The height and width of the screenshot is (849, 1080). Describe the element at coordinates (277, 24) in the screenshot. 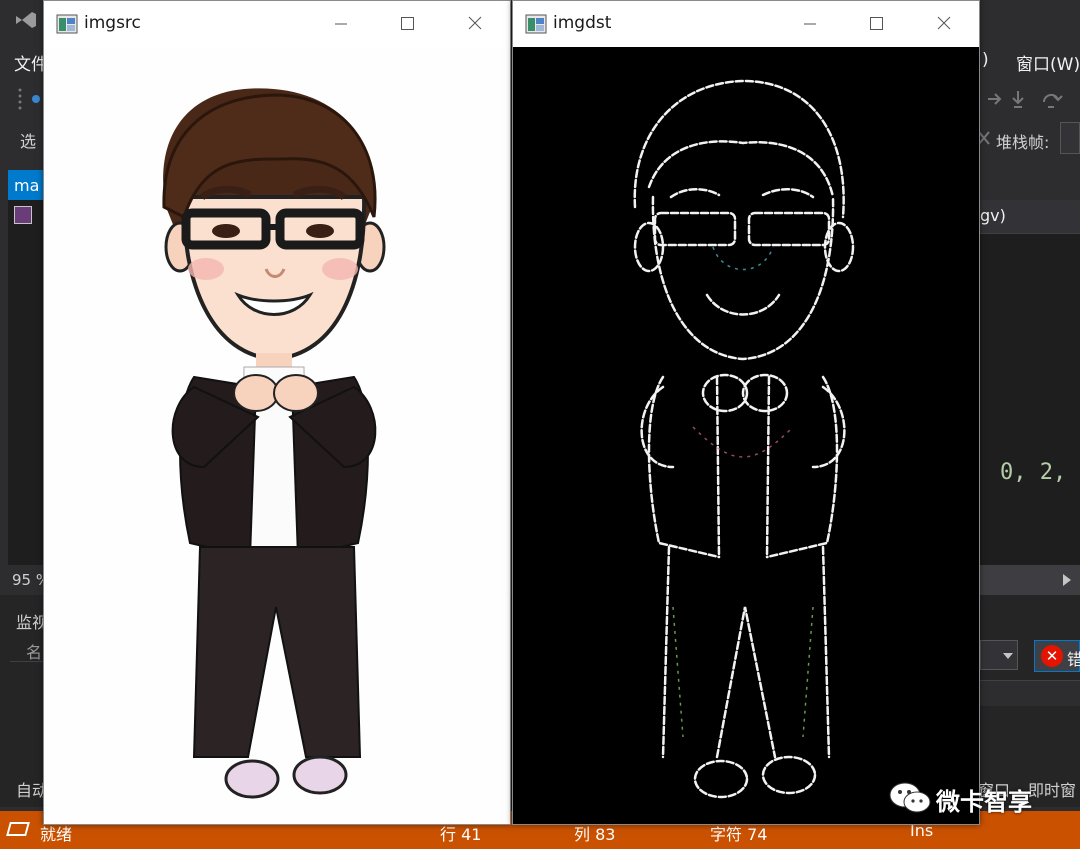

I see `imgsrc-titlebar: imgsrc` at that location.